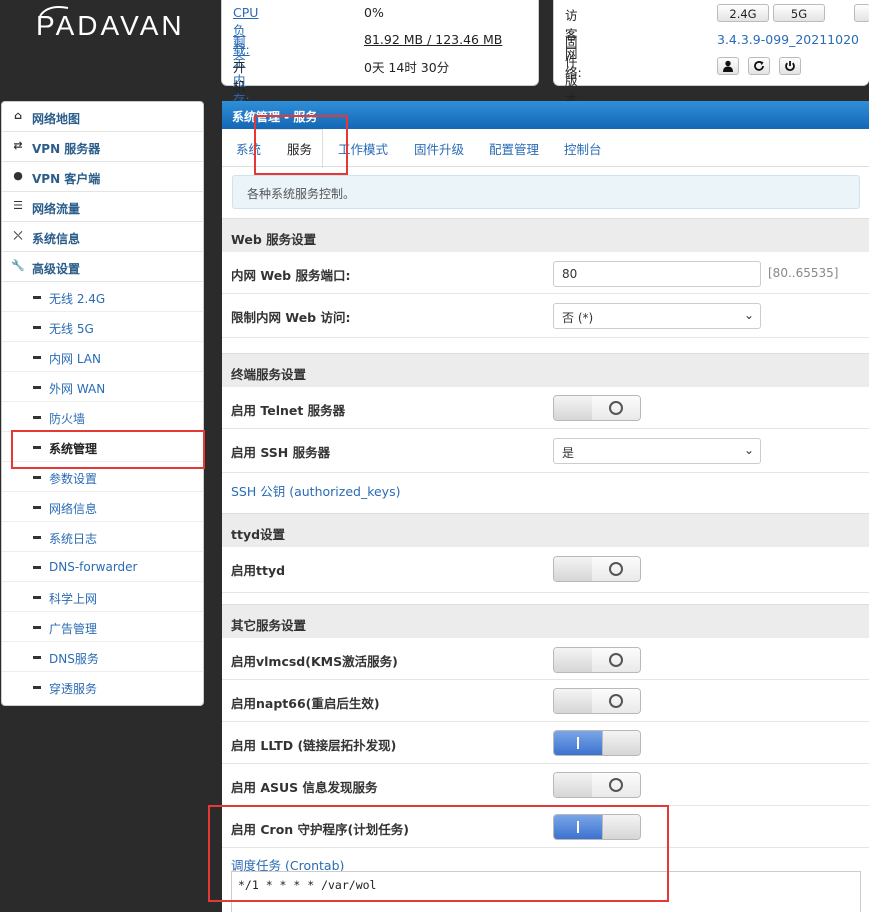 The image size is (869, 912). I want to click on lltd-toggle, so click(597, 743).